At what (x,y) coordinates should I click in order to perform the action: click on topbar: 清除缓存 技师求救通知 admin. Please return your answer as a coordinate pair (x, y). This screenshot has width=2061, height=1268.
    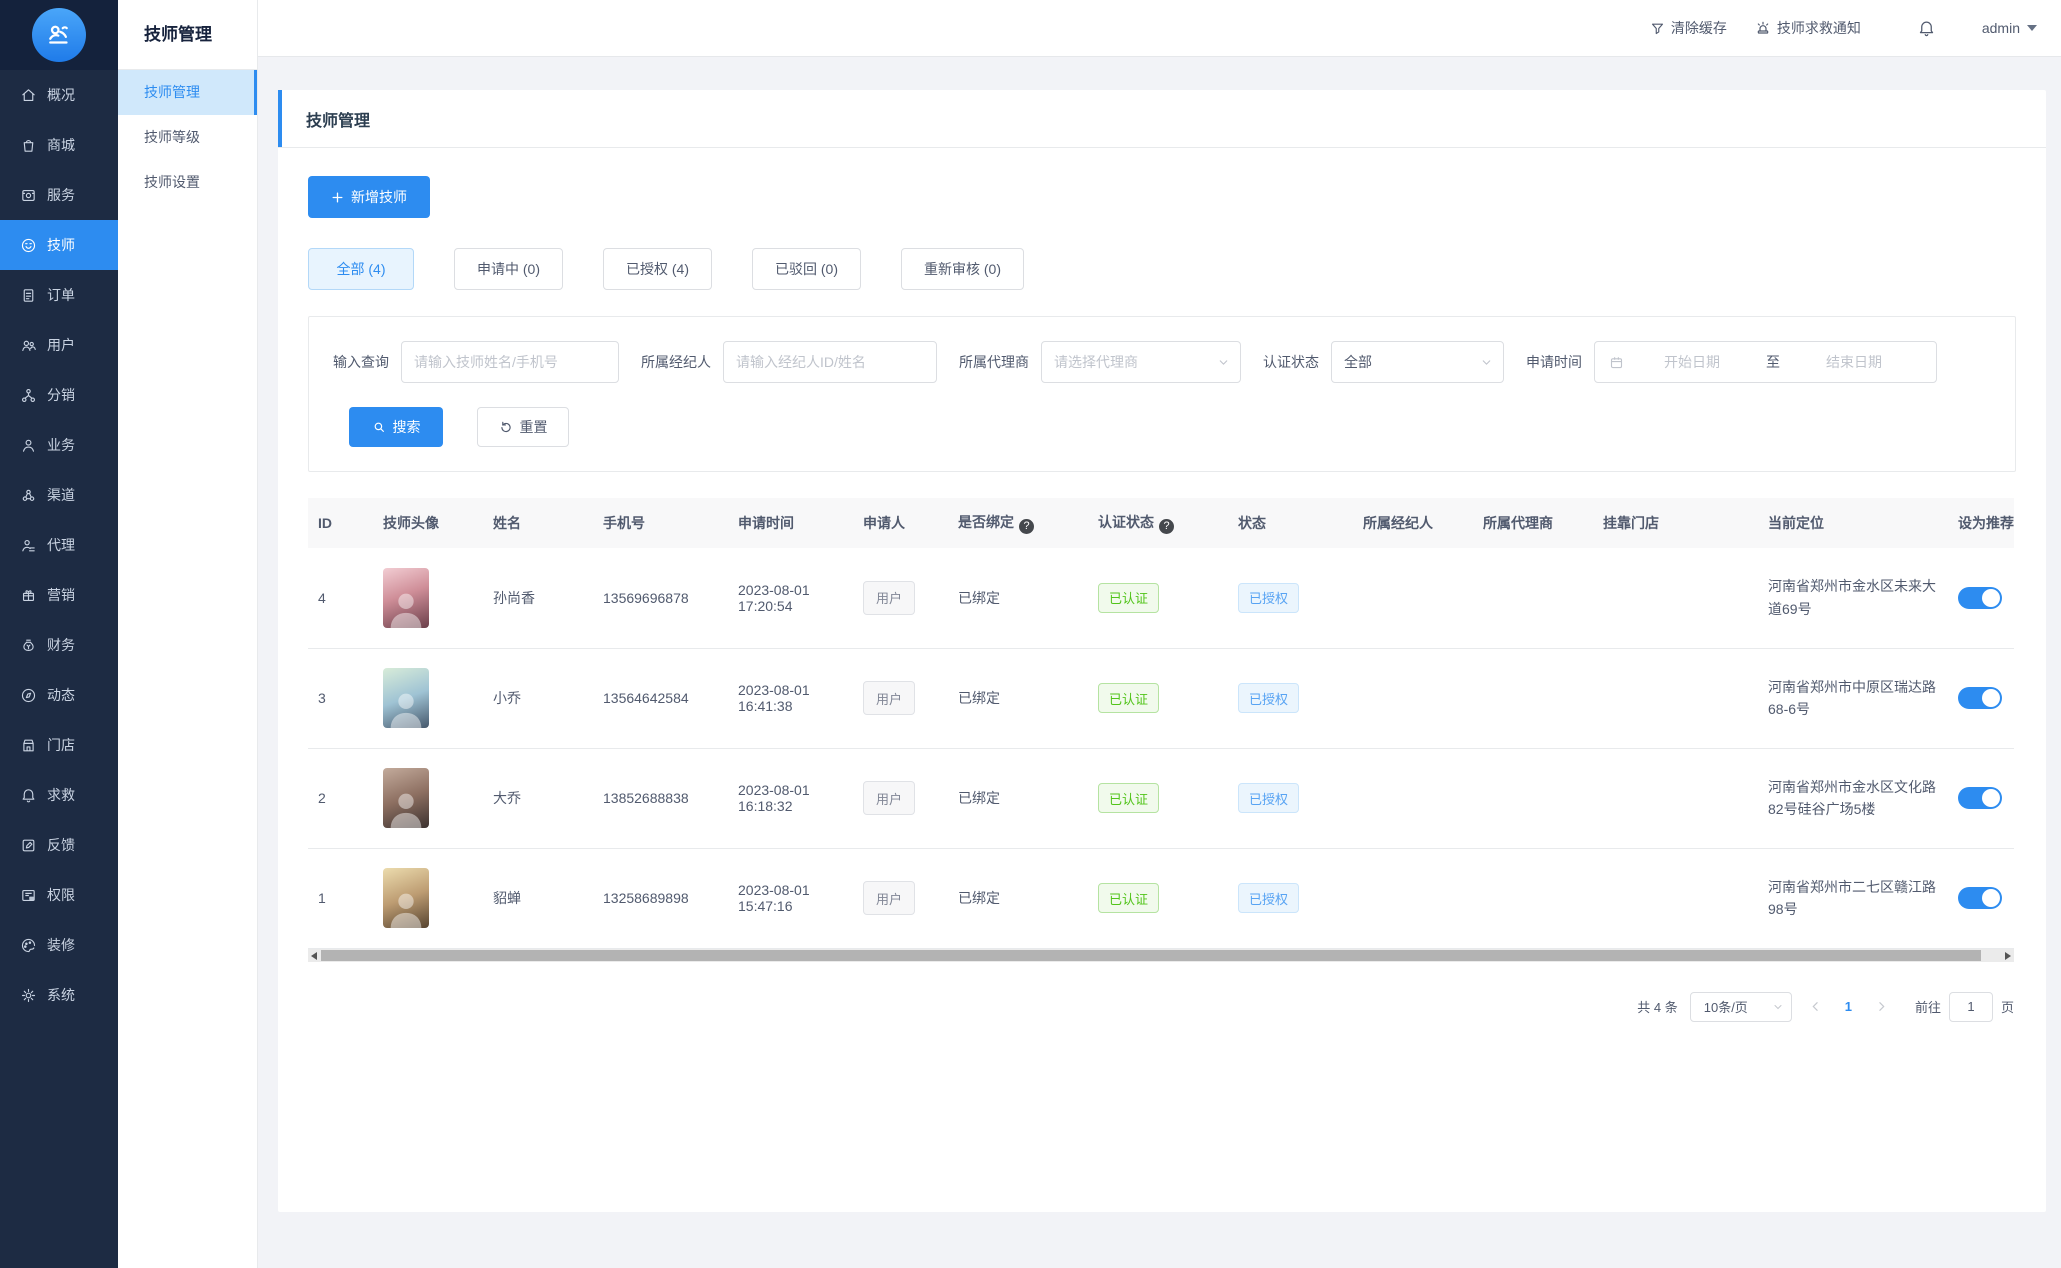
    Looking at the image, I should click on (1159, 28).